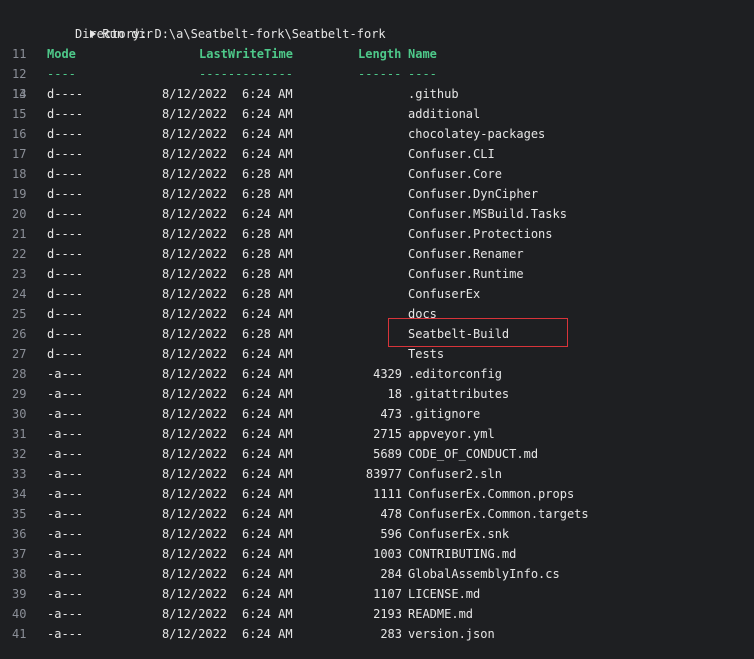 The image size is (754, 659). Describe the element at coordinates (466, 254) in the screenshot. I see `row-name: Confuser.Renamer` at that location.